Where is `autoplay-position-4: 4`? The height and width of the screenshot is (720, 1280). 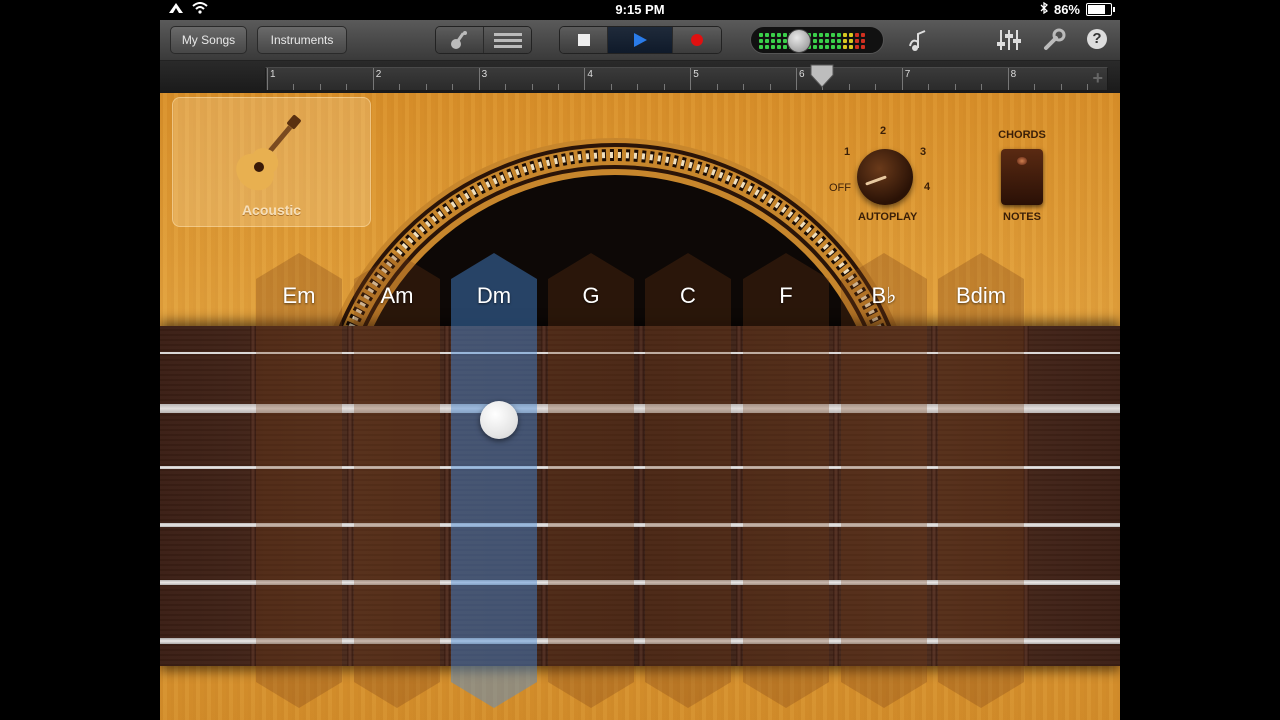
autoplay-position-4: 4 is located at coordinates (927, 187).